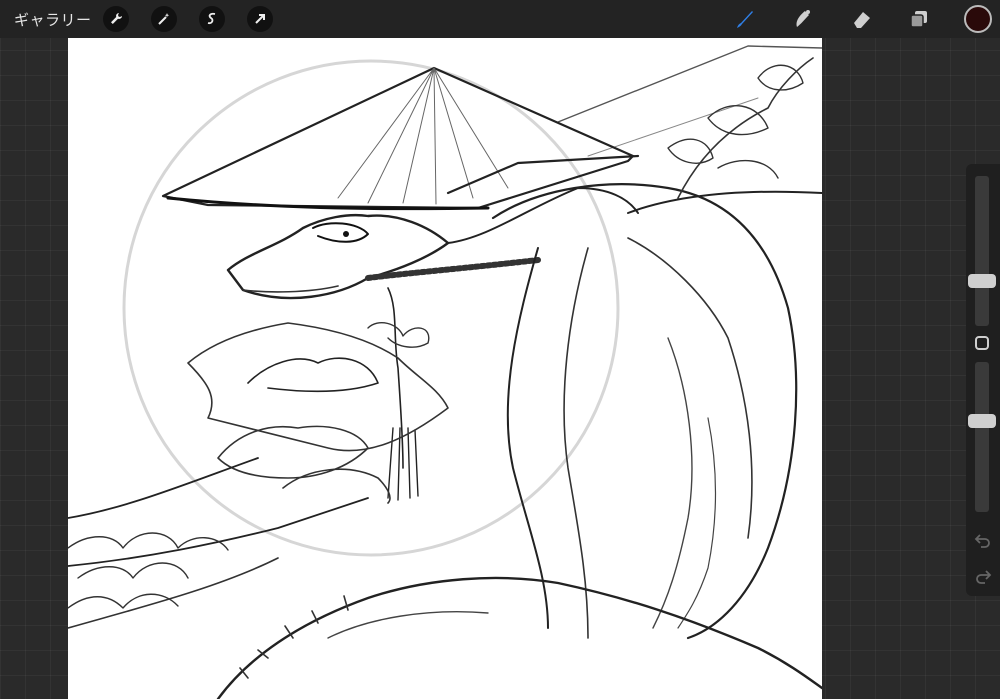 This screenshot has height=699, width=1000. I want to click on brush-opacity-slider, so click(982, 437).